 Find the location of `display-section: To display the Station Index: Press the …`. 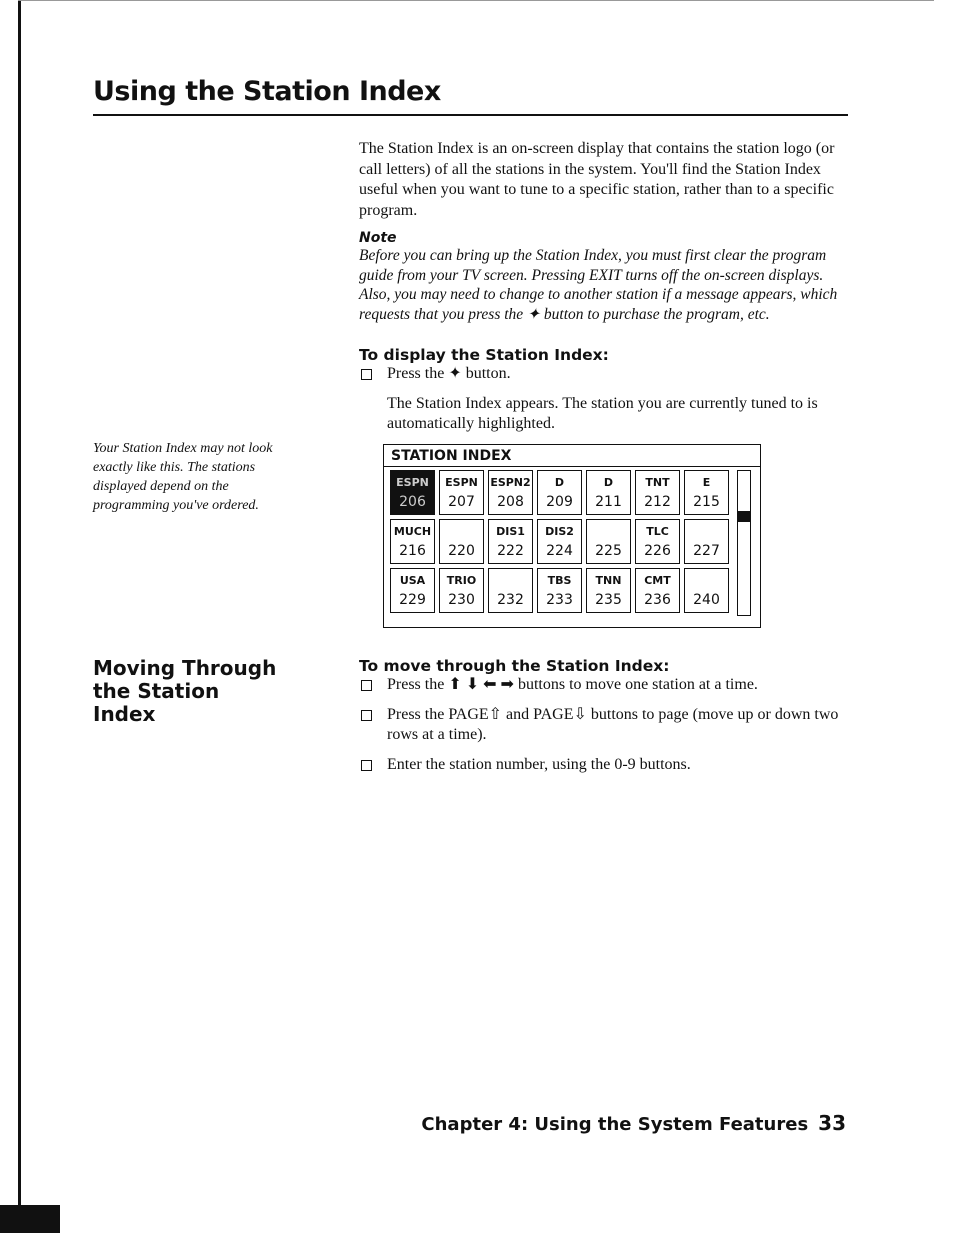

display-section: To display the Station Index: Press the … is located at coordinates (604, 390).